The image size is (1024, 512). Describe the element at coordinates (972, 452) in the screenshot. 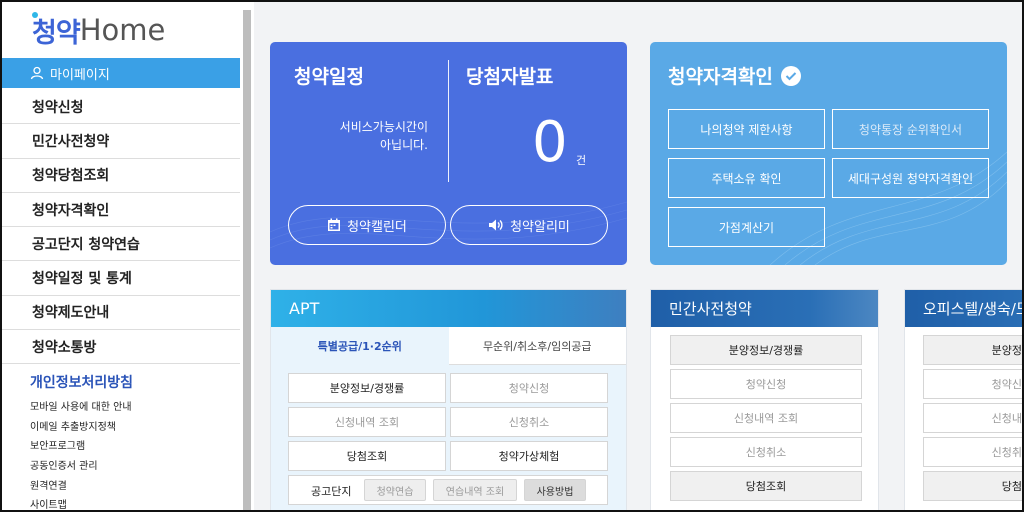

I see `officetel-cancel-button: 신청취` at that location.